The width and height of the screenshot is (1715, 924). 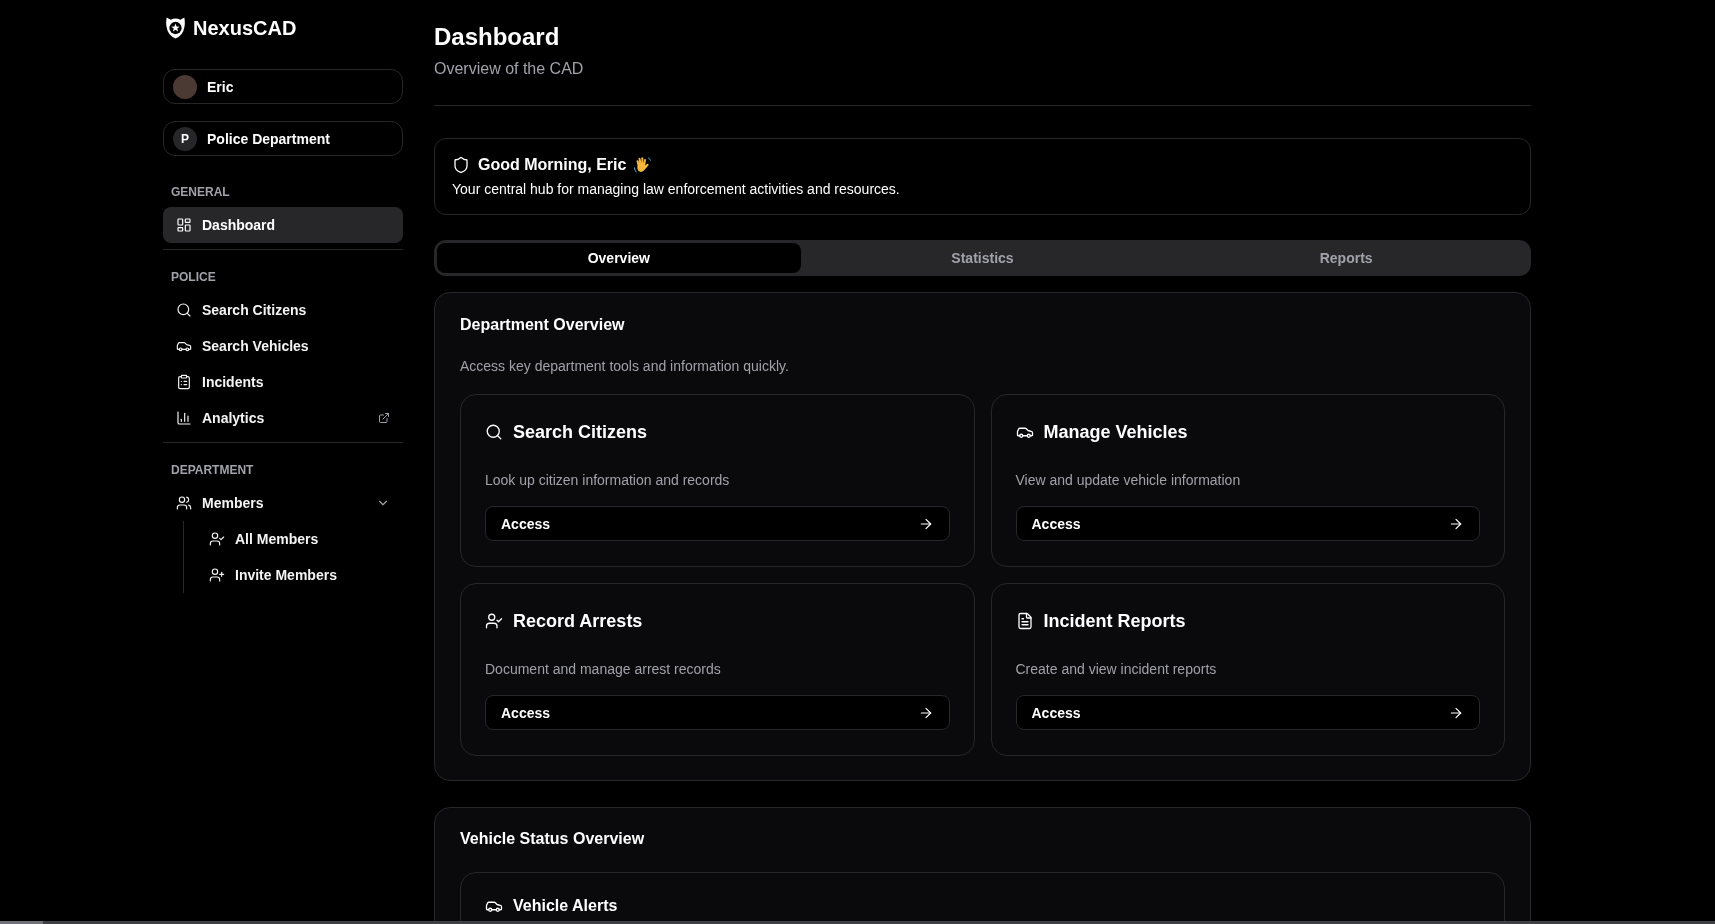 What do you see at coordinates (184, 382) in the screenshot?
I see `clipboard-icon` at bounding box center [184, 382].